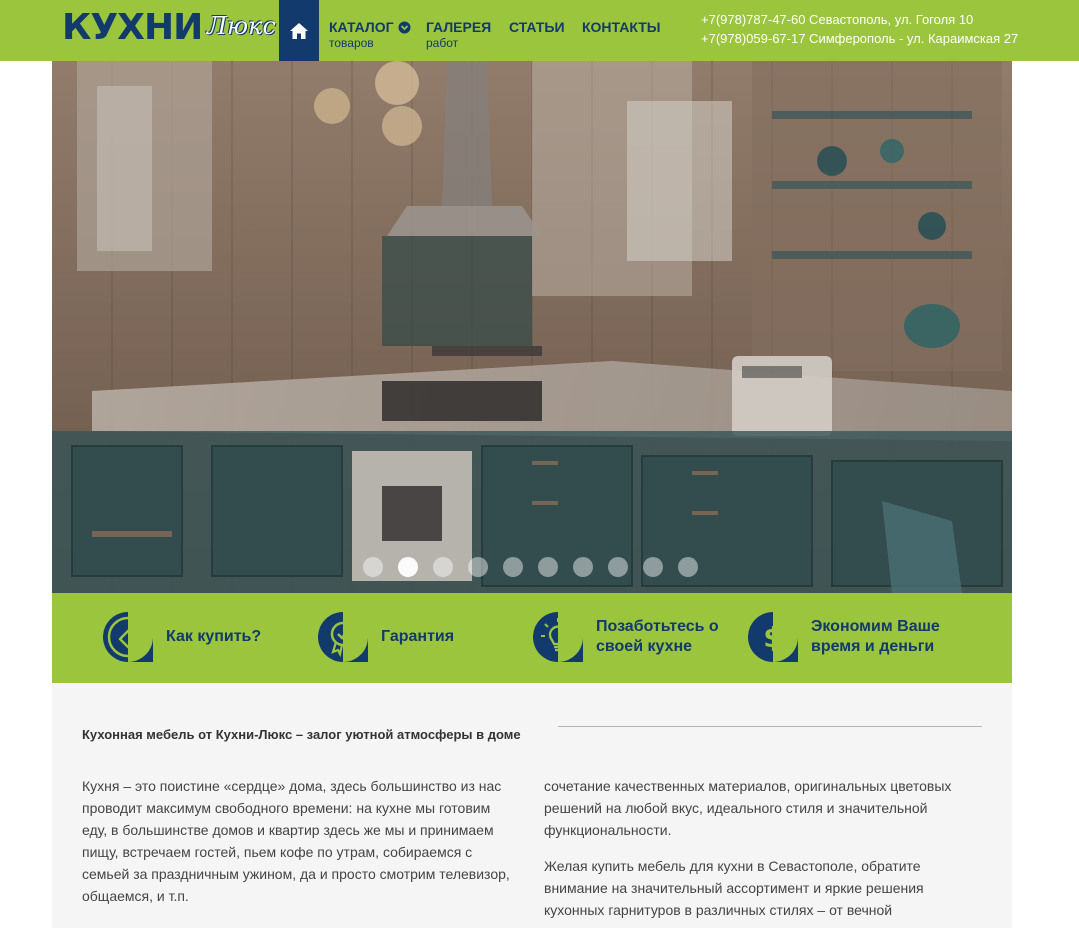 This screenshot has height=935, width=1079. I want to click on nav-contacts: КОНТАКТЫ, so click(621, 27).